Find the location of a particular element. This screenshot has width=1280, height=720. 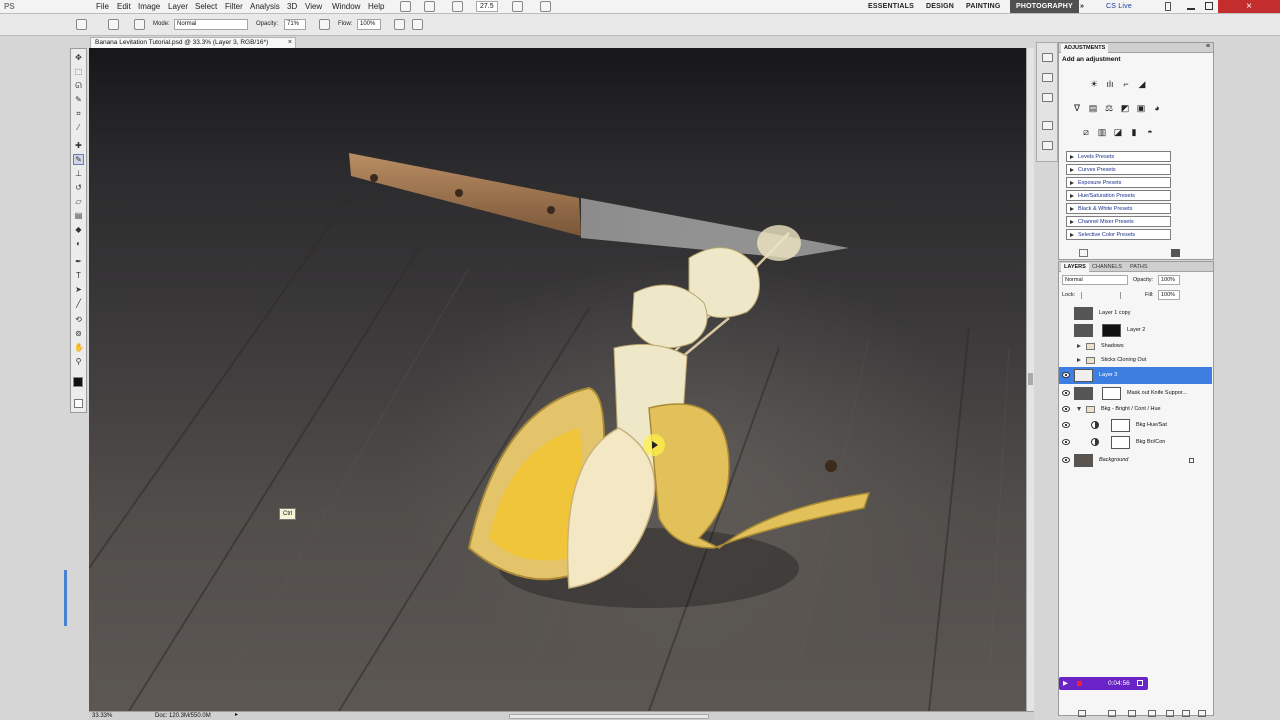

menu-3d: 3D is located at coordinates (292, 6).